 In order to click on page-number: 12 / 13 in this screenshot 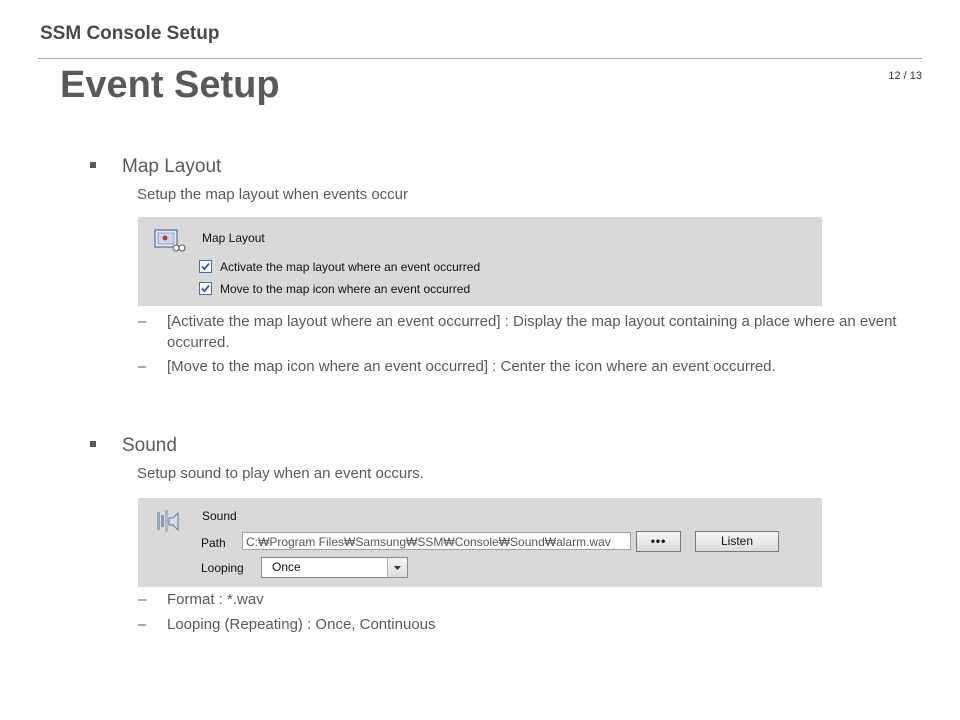, I will do `click(905, 76)`.